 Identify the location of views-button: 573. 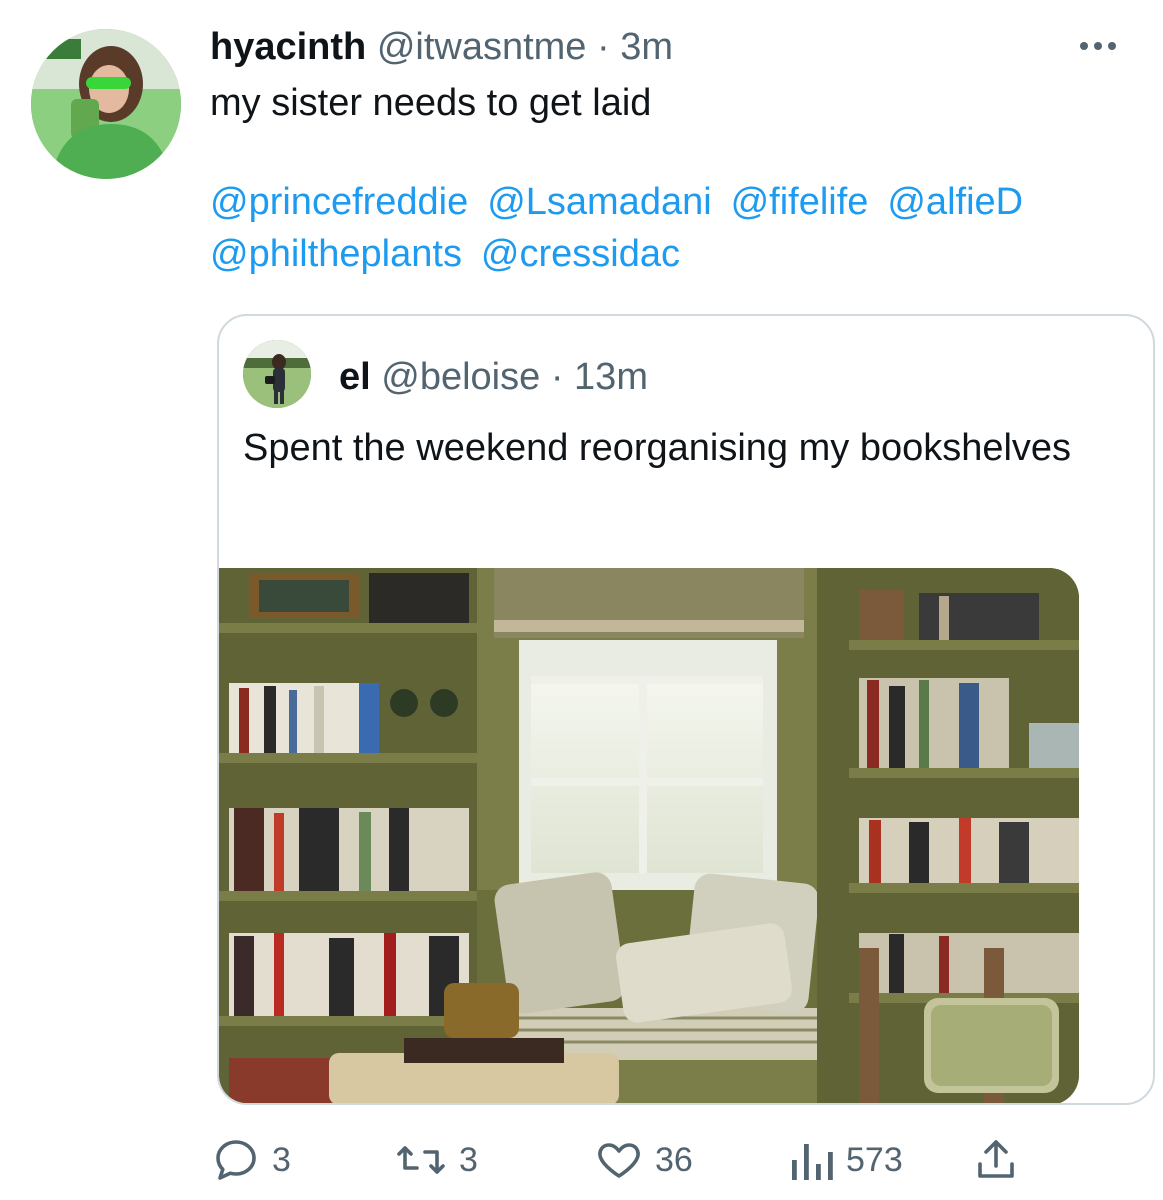
(845, 1160).